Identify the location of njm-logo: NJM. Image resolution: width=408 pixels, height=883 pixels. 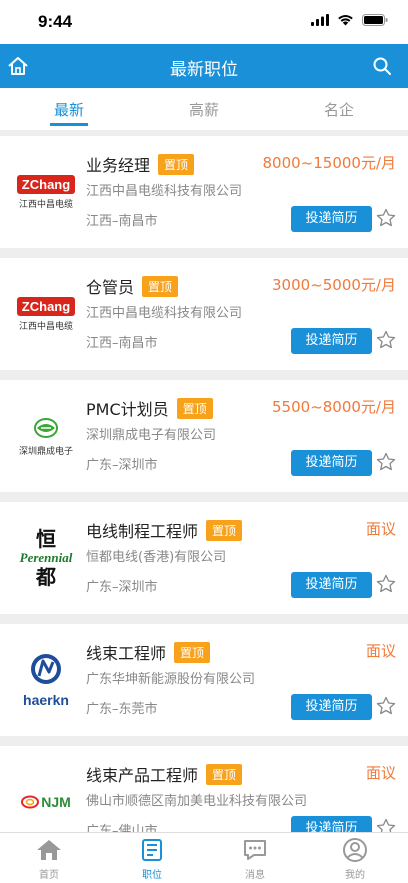
(46, 802).